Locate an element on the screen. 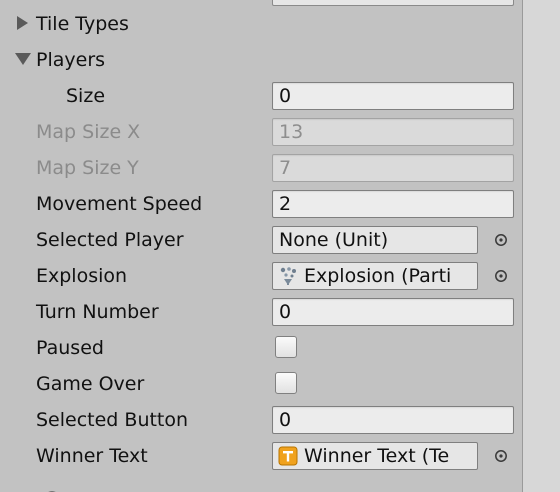 This screenshot has width=560, height=492. turn-number-label: Turn Number is located at coordinates (97, 312).